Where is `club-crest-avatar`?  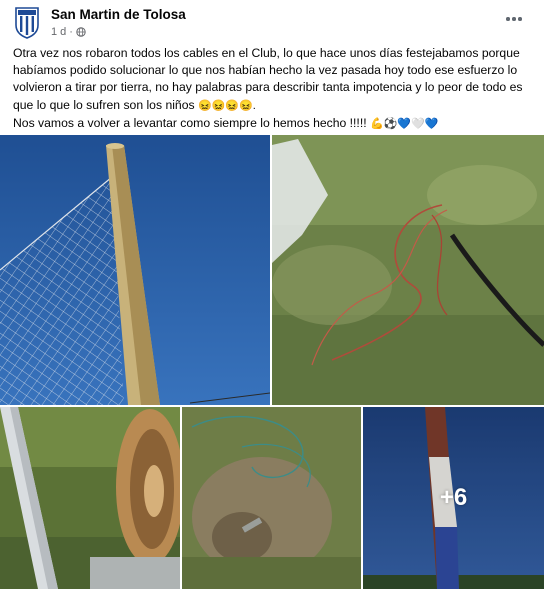 club-crest-avatar is located at coordinates (27, 22).